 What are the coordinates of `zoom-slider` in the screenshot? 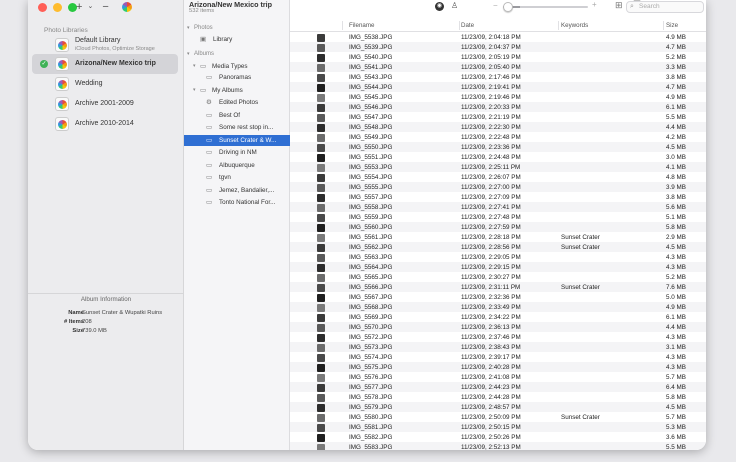 It's located at (545, 7).